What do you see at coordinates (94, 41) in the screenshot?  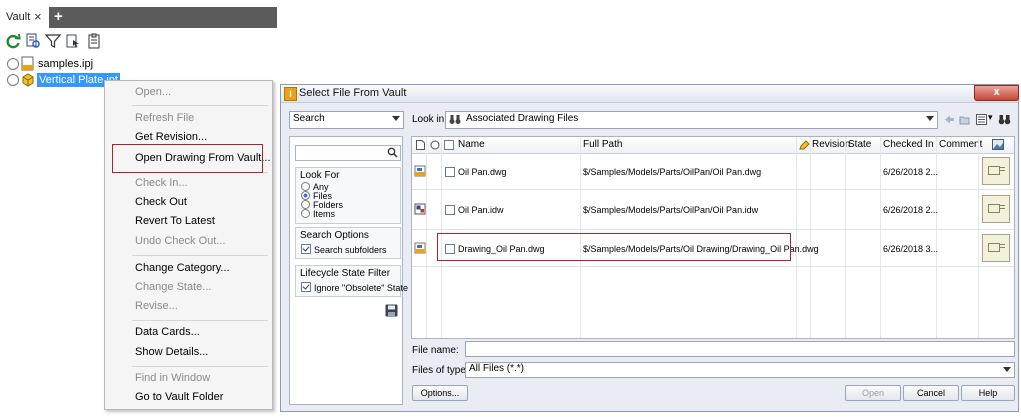 I see `clipboard-icon` at bounding box center [94, 41].